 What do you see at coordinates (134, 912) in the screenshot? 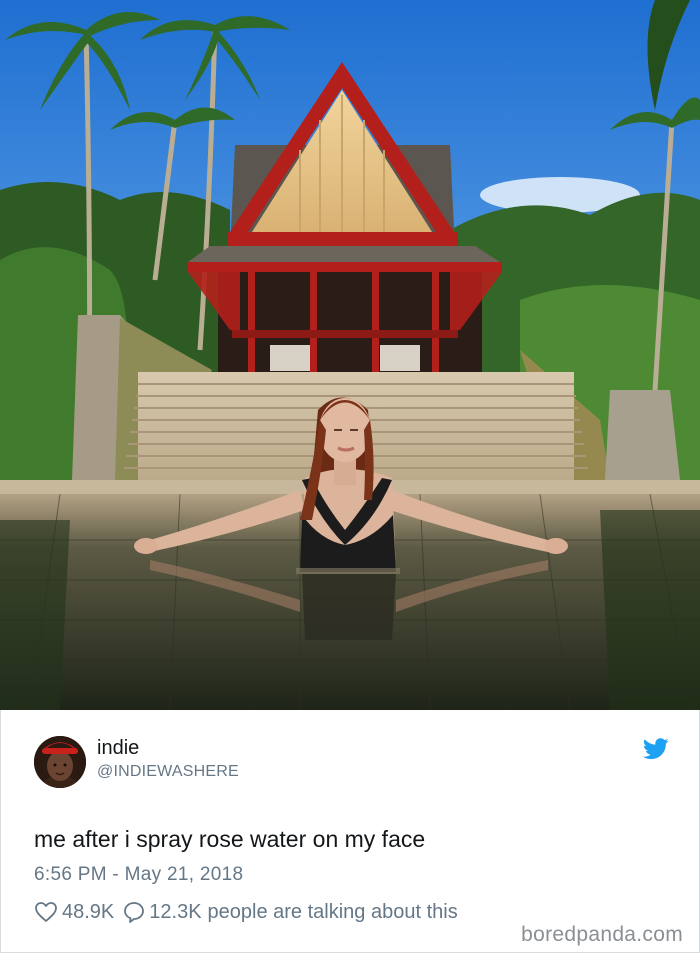
I see `speech-bubble-icon` at bounding box center [134, 912].